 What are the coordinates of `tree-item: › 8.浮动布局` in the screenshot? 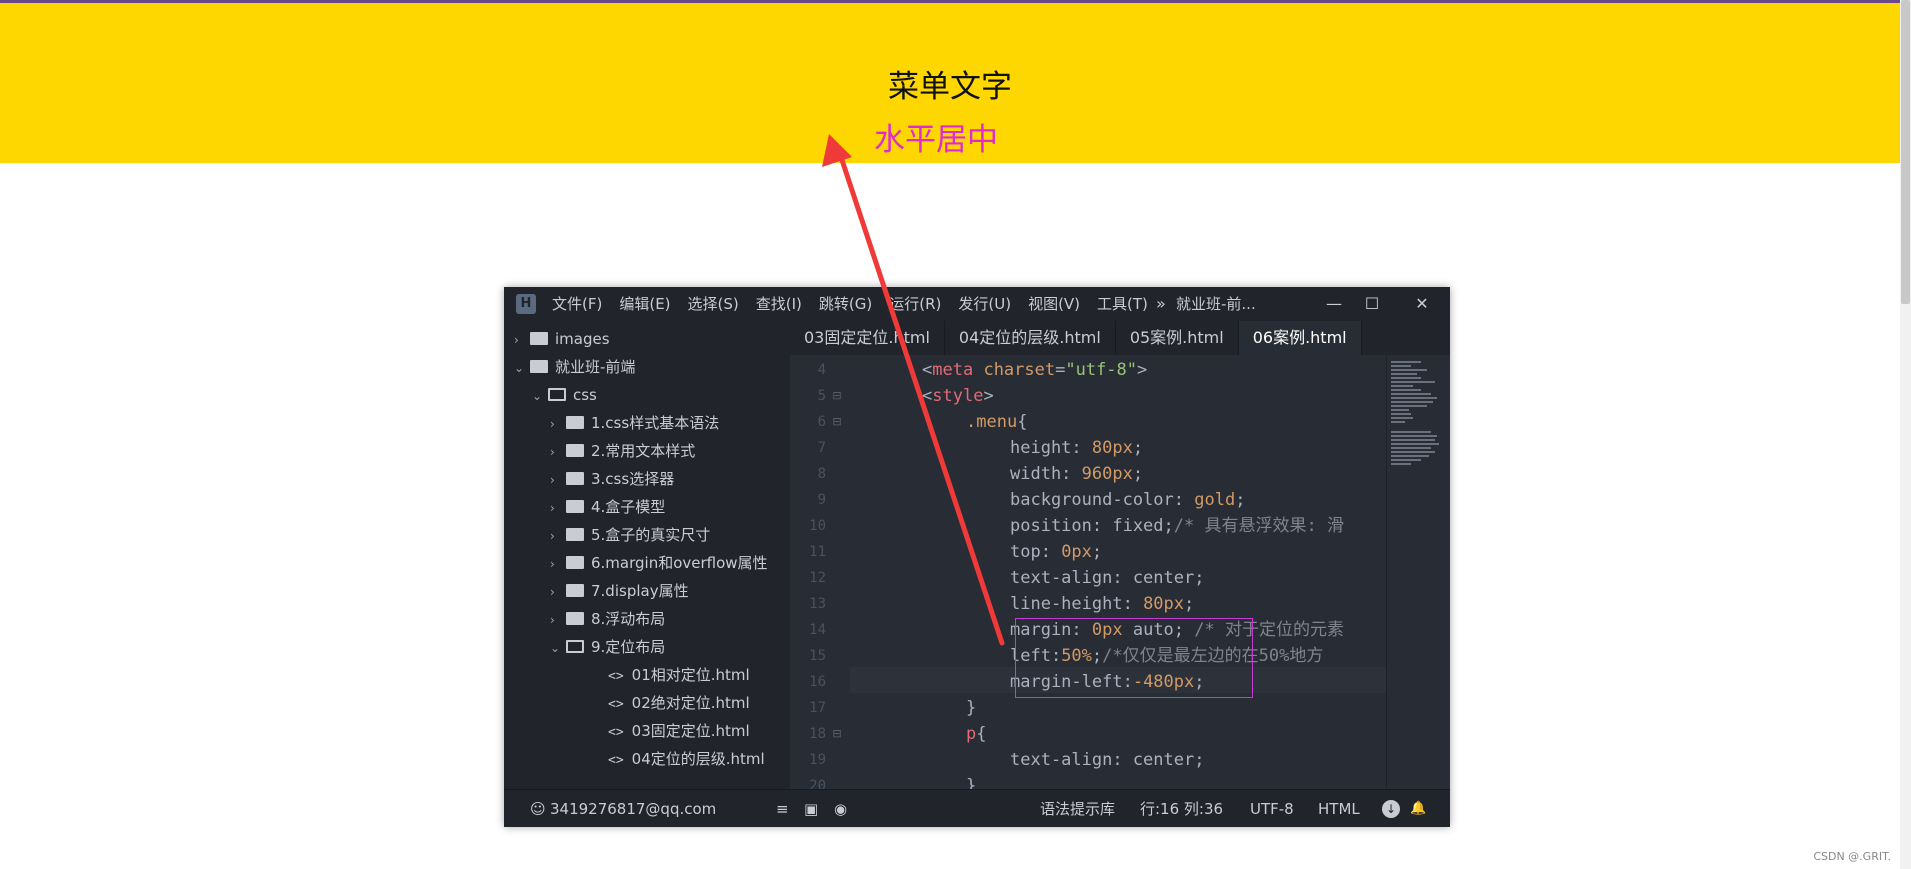 It's located at (607, 619).